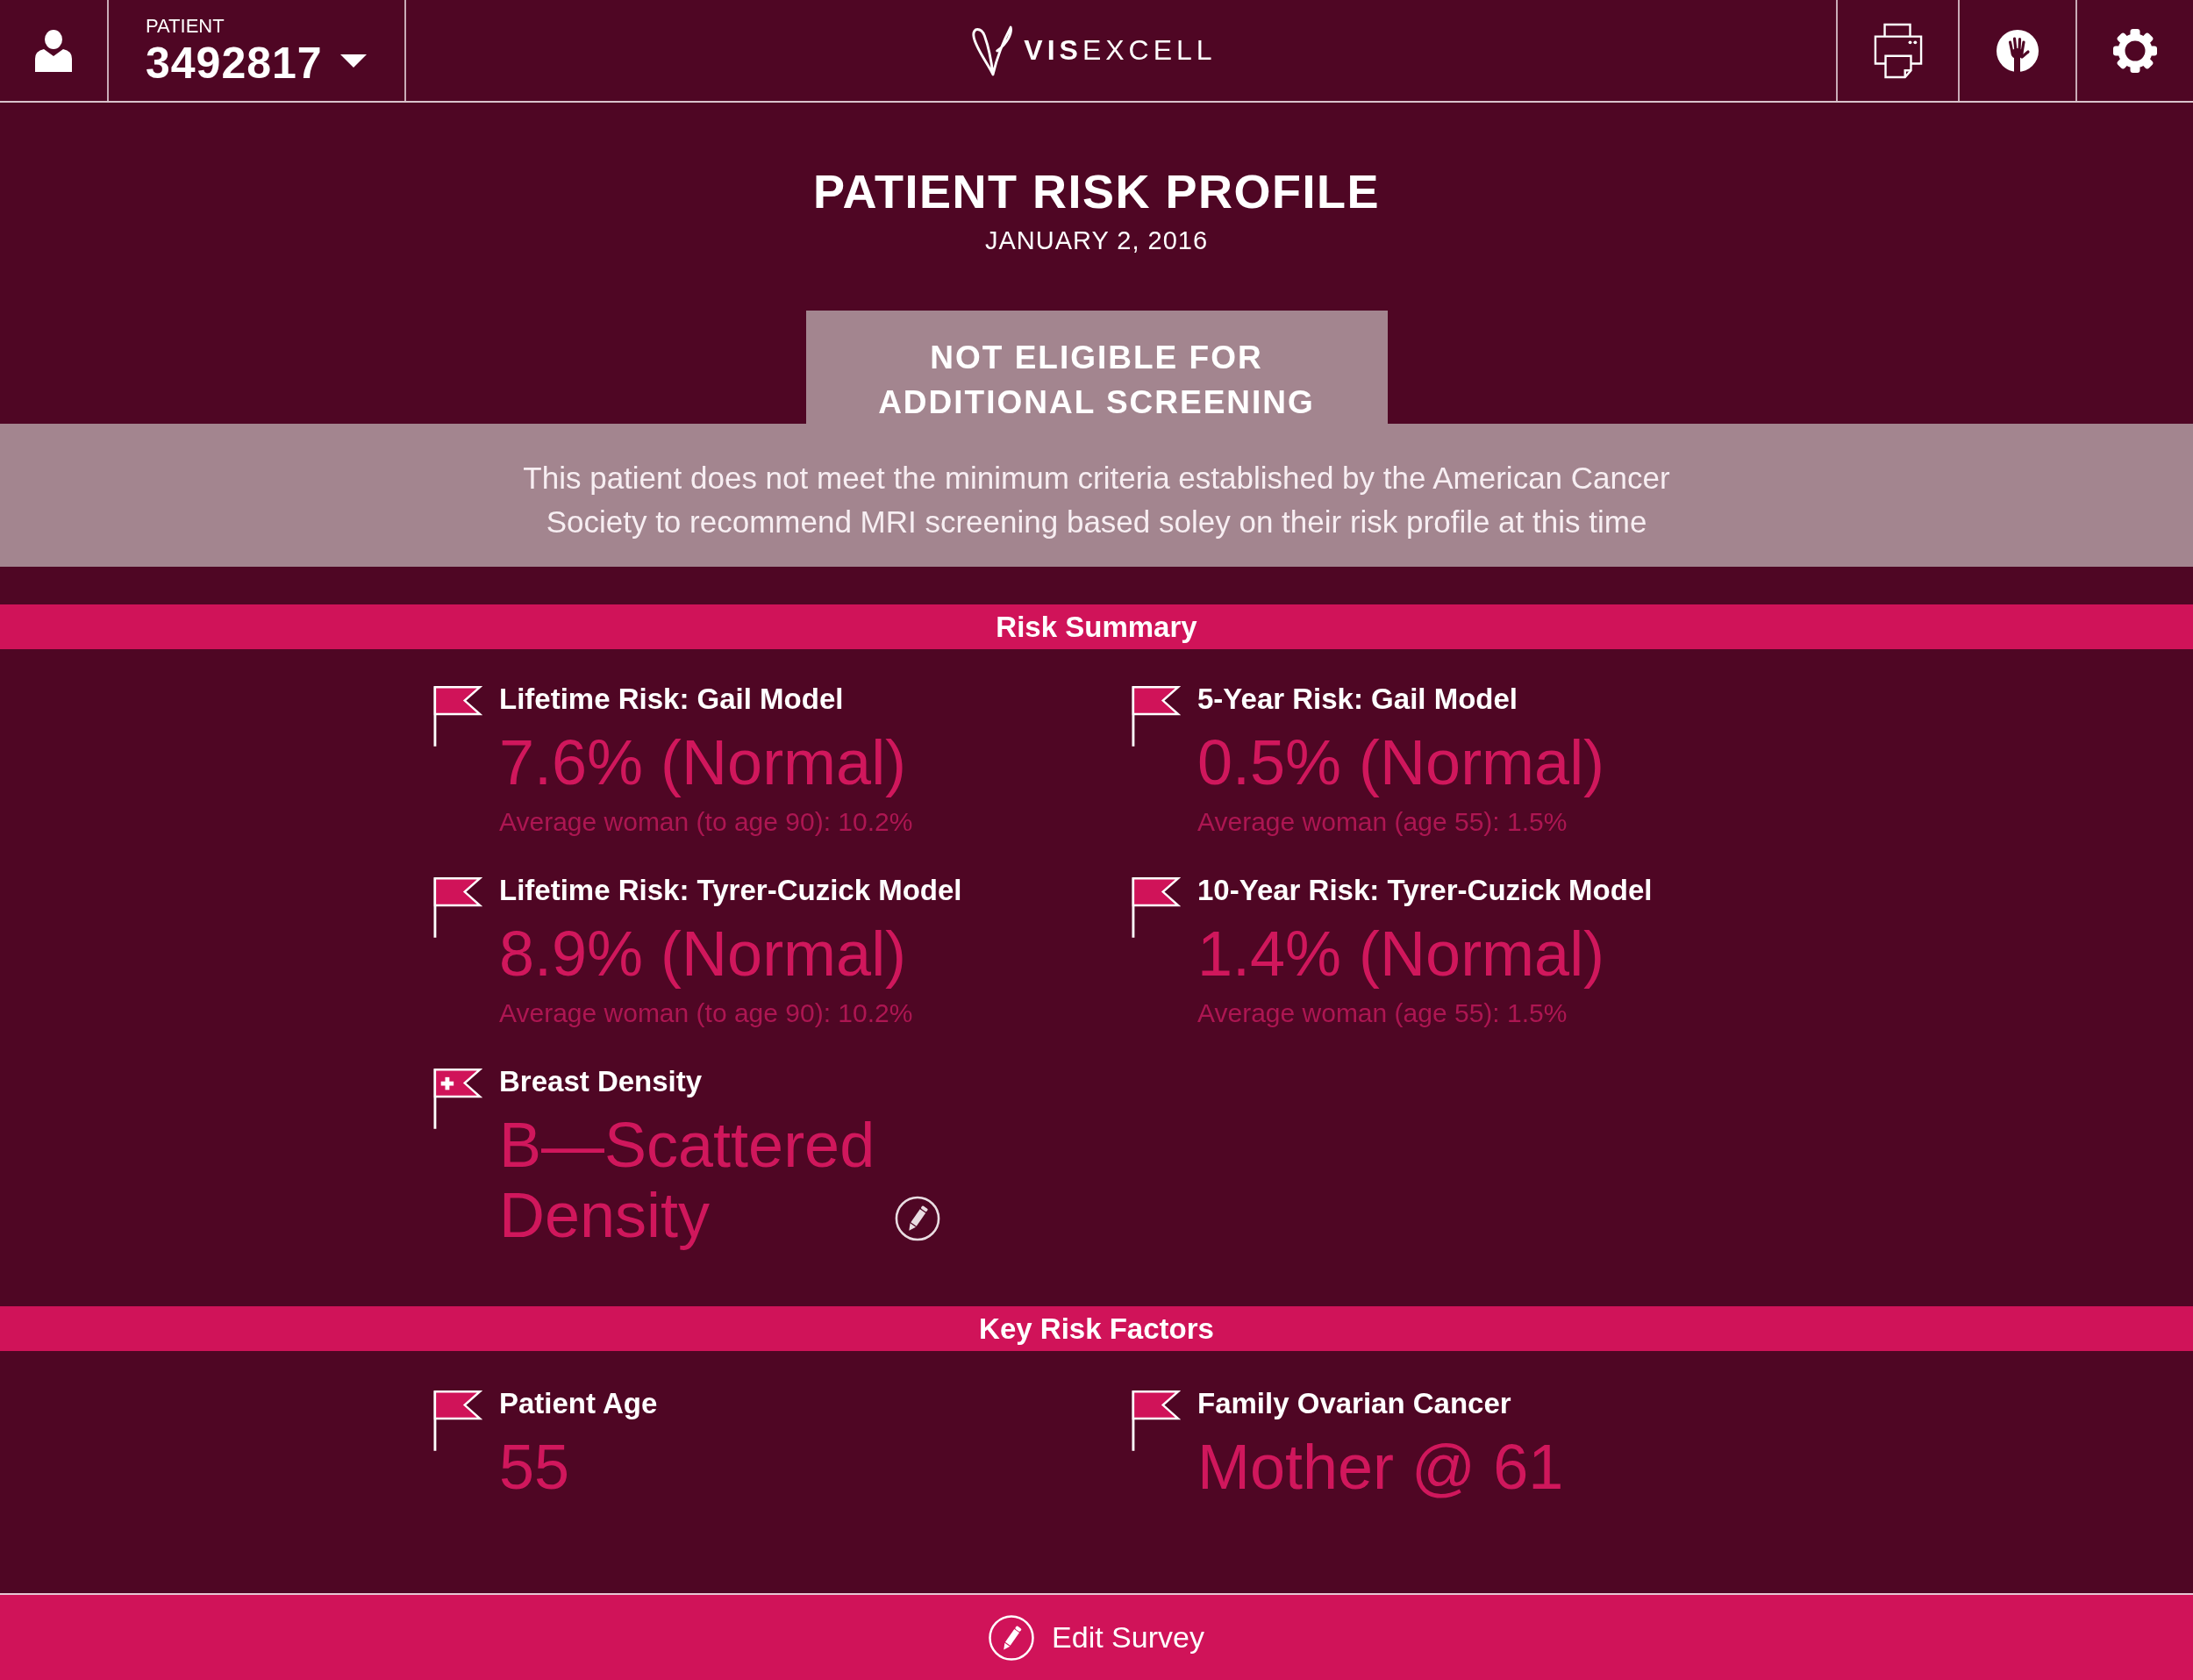 This screenshot has width=2193, height=1680. What do you see at coordinates (1354, 1403) in the screenshot?
I see `risk-label: Family Ovarian Cancer` at bounding box center [1354, 1403].